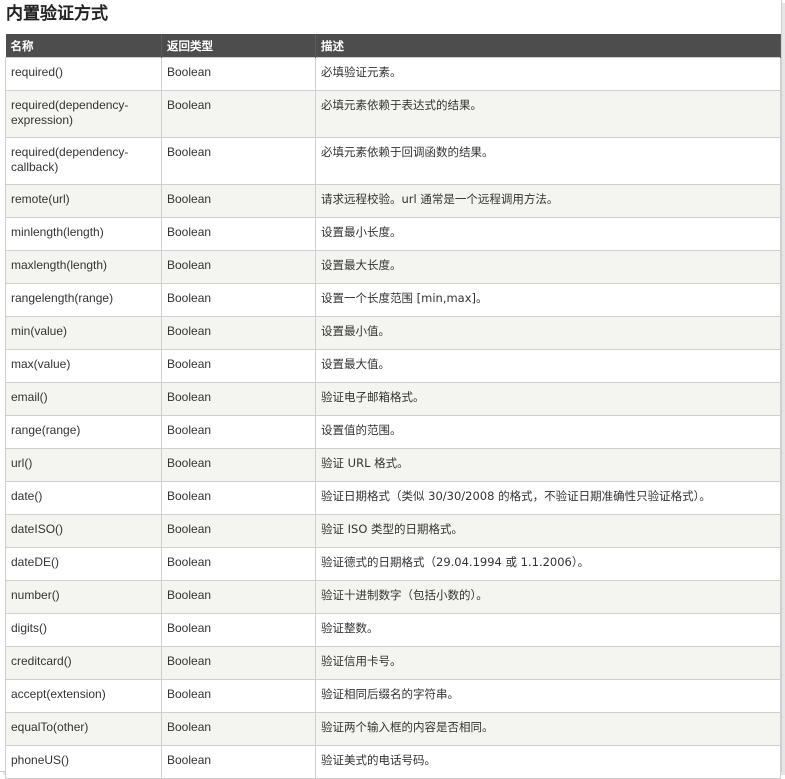  What do you see at coordinates (57, 14) in the screenshot?
I see `page-title: 内置验证方式` at bounding box center [57, 14].